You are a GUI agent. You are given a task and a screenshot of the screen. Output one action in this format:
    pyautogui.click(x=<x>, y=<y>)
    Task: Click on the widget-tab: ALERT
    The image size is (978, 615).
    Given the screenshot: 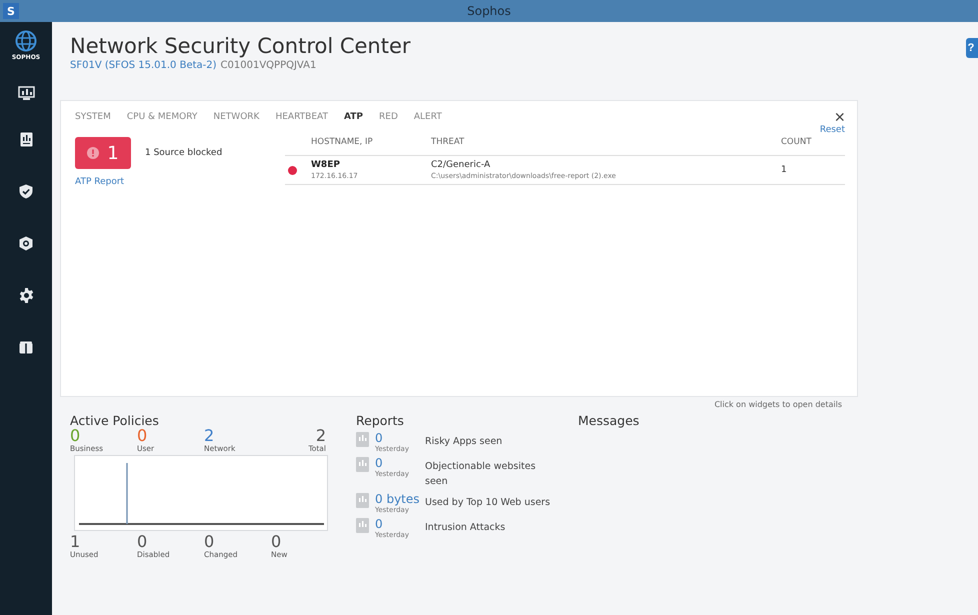 What is the action you would take?
    pyautogui.click(x=428, y=117)
    